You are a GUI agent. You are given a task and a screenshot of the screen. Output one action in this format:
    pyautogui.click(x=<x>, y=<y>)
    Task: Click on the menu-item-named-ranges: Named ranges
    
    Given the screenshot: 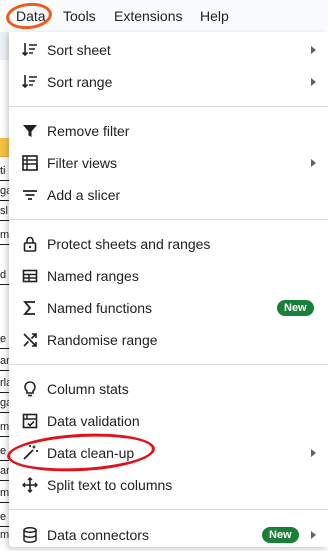 What is the action you would take?
    pyautogui.click(x=168, y=276)
    